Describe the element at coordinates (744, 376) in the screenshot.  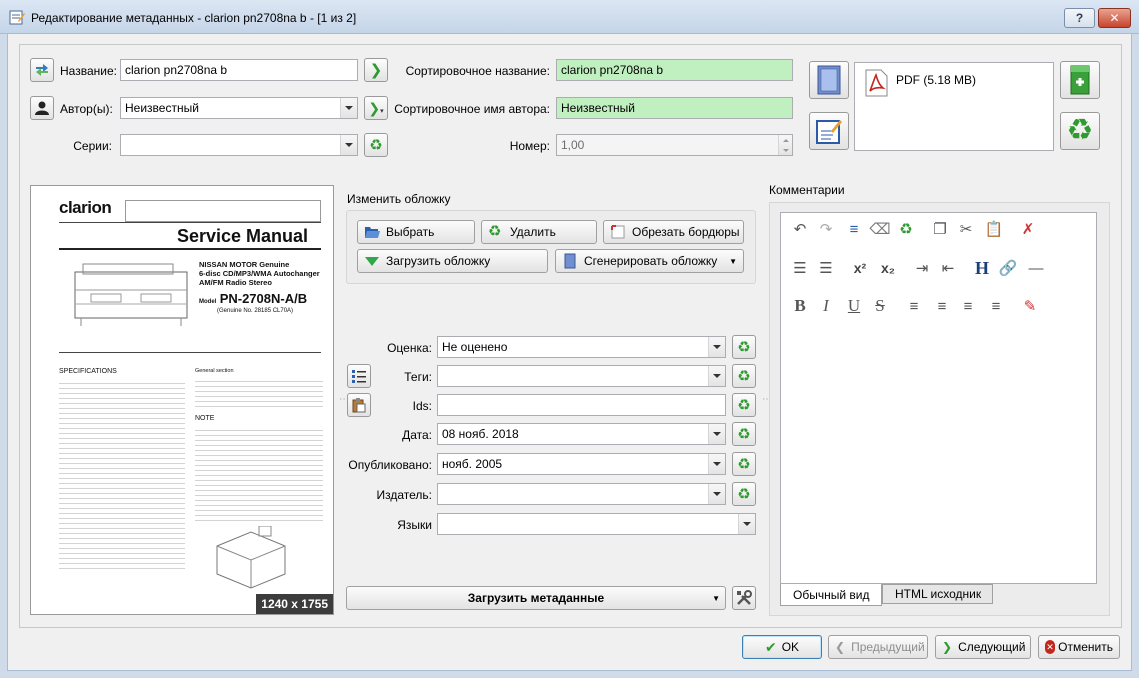
I see `clear-tags-button: ♻` at that location.